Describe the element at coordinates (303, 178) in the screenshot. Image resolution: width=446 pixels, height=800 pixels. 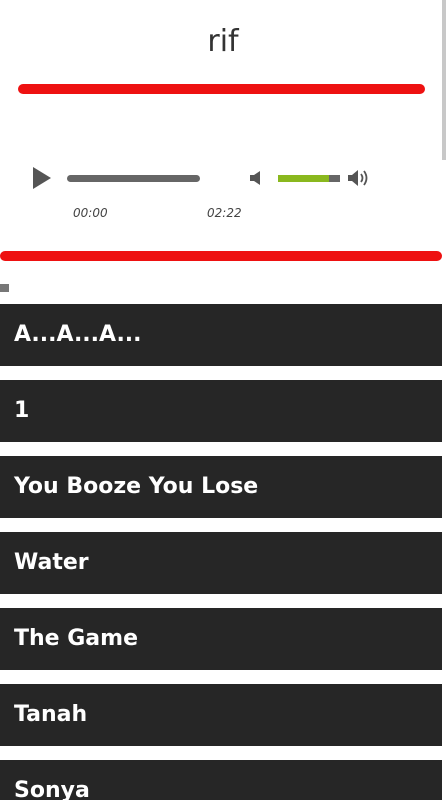
I see `volume-fill` at that location.